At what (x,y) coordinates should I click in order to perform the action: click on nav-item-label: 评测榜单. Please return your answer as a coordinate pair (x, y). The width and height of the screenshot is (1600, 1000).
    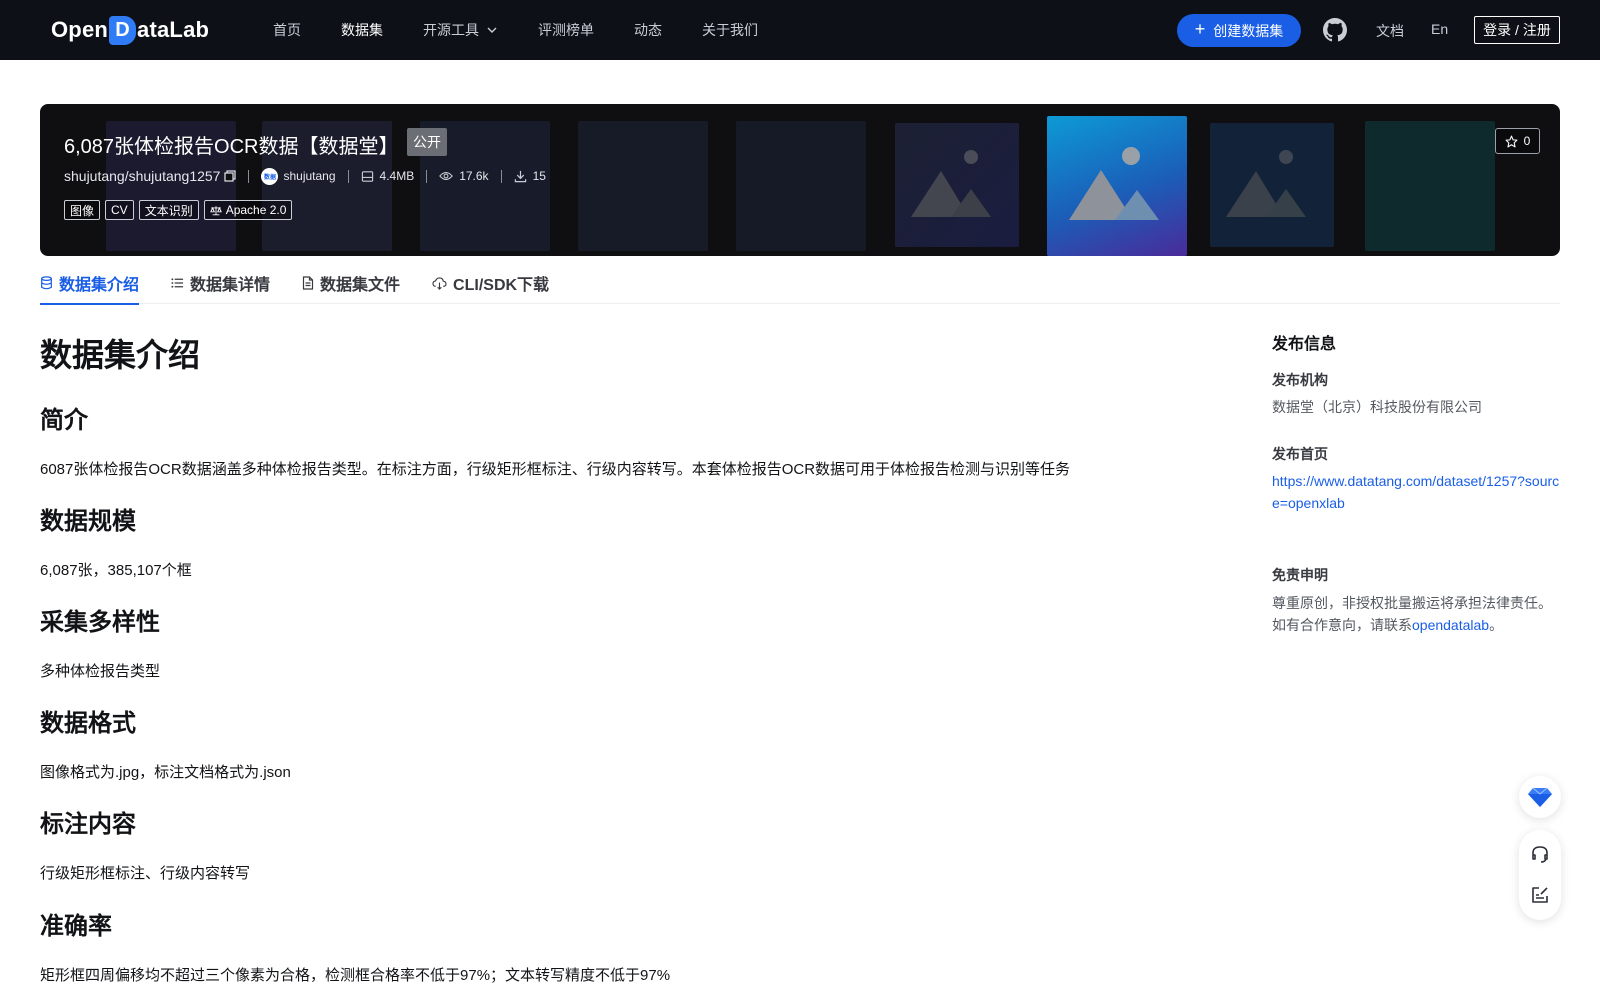
    Looking at the image, I should click on (566, 30).